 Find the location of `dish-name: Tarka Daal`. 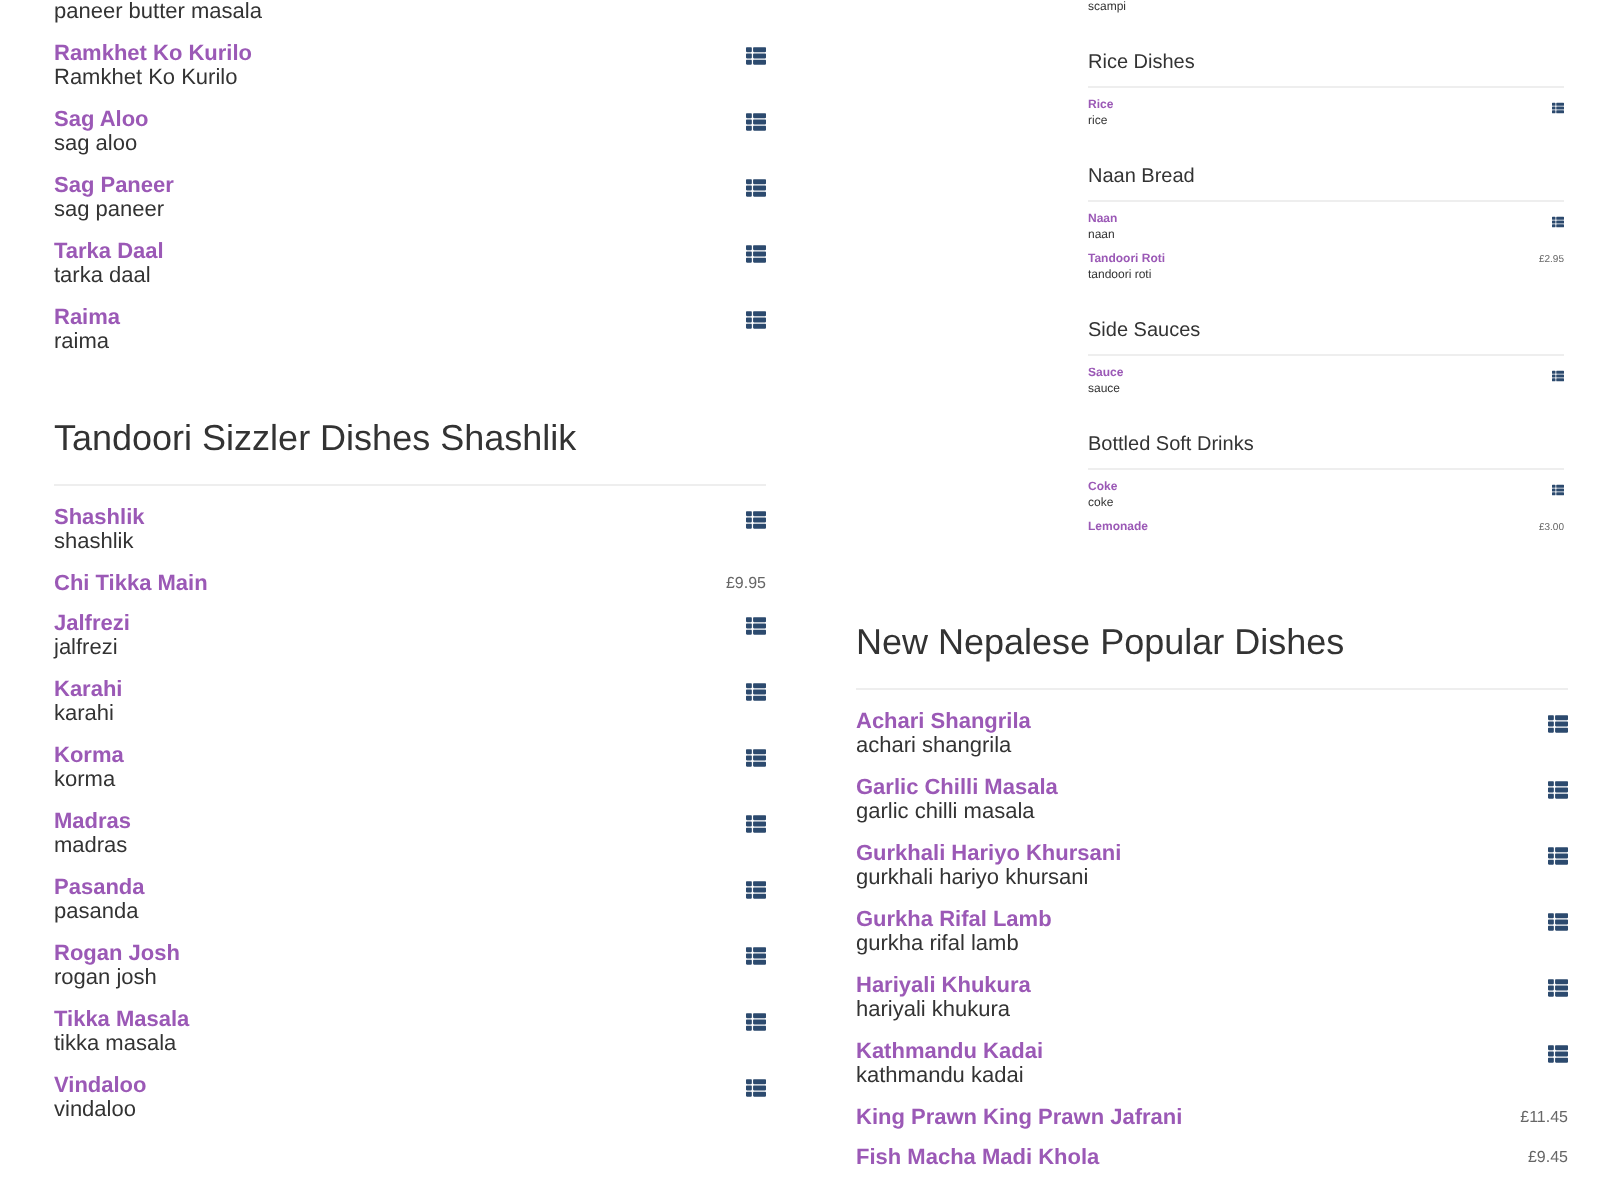

dish-name: Tarka Daal is located at coordinates (109, 252).